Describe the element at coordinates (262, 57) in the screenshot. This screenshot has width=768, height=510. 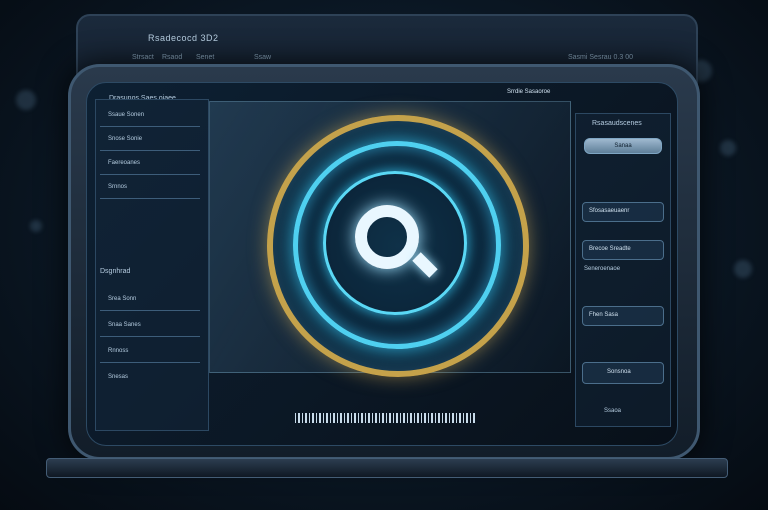
I see `back-menu-item: Ssaw` at that location.